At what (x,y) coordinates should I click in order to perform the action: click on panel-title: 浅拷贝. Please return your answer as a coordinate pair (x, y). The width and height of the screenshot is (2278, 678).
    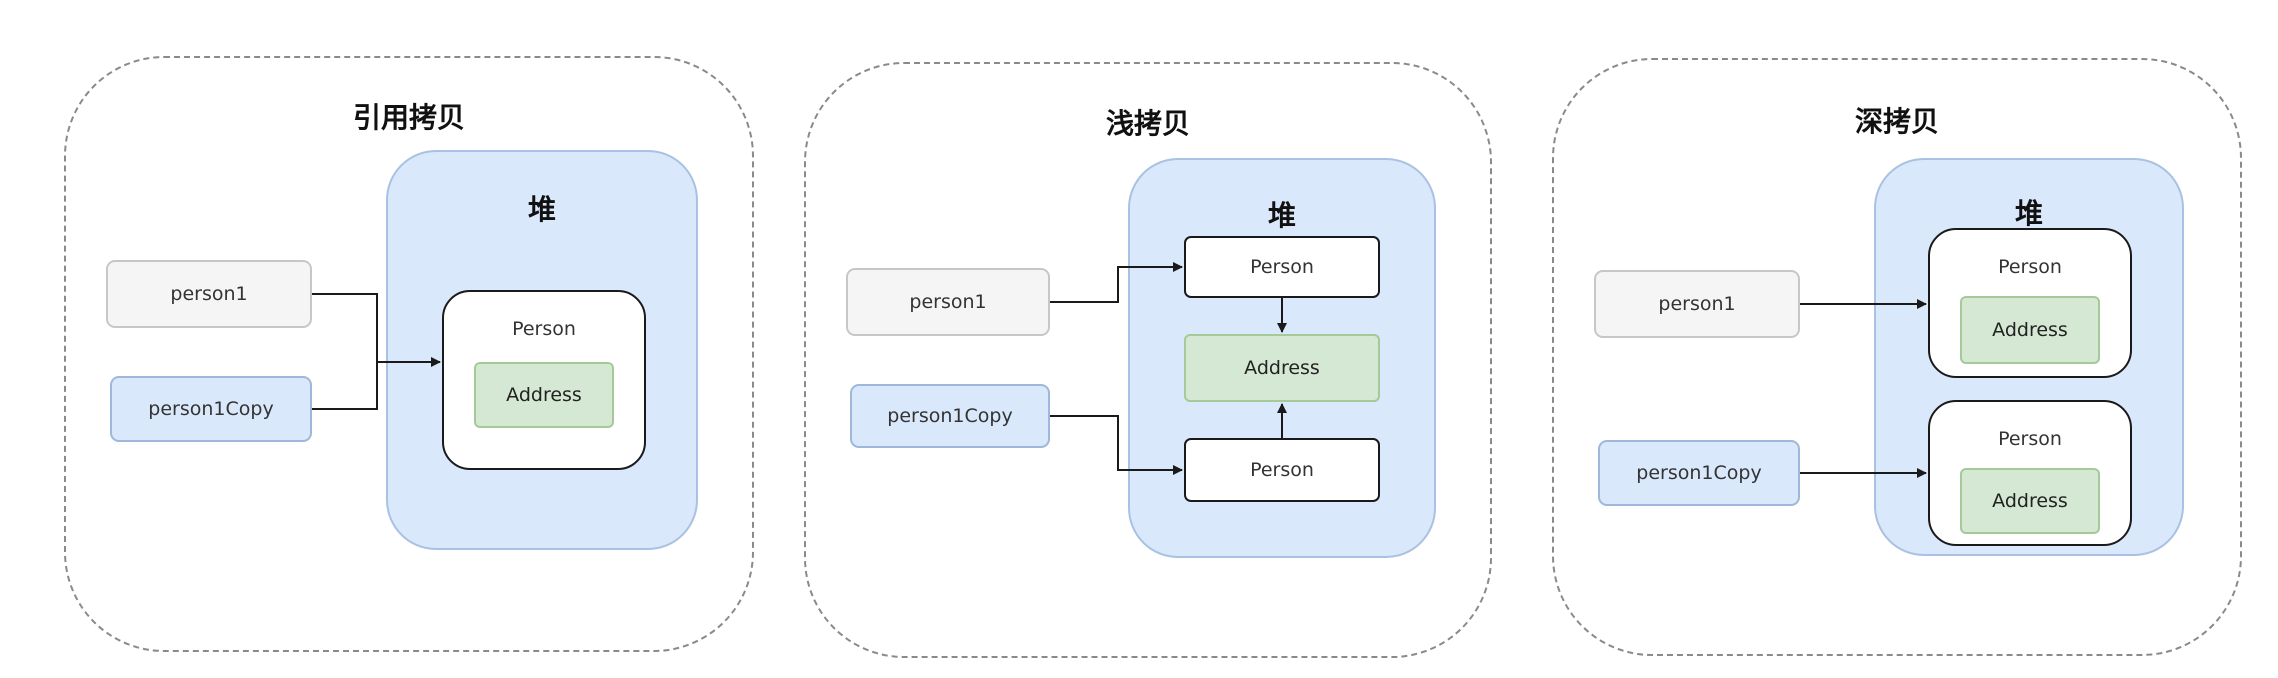
    Looking at the image, I should click on (1147, 123).